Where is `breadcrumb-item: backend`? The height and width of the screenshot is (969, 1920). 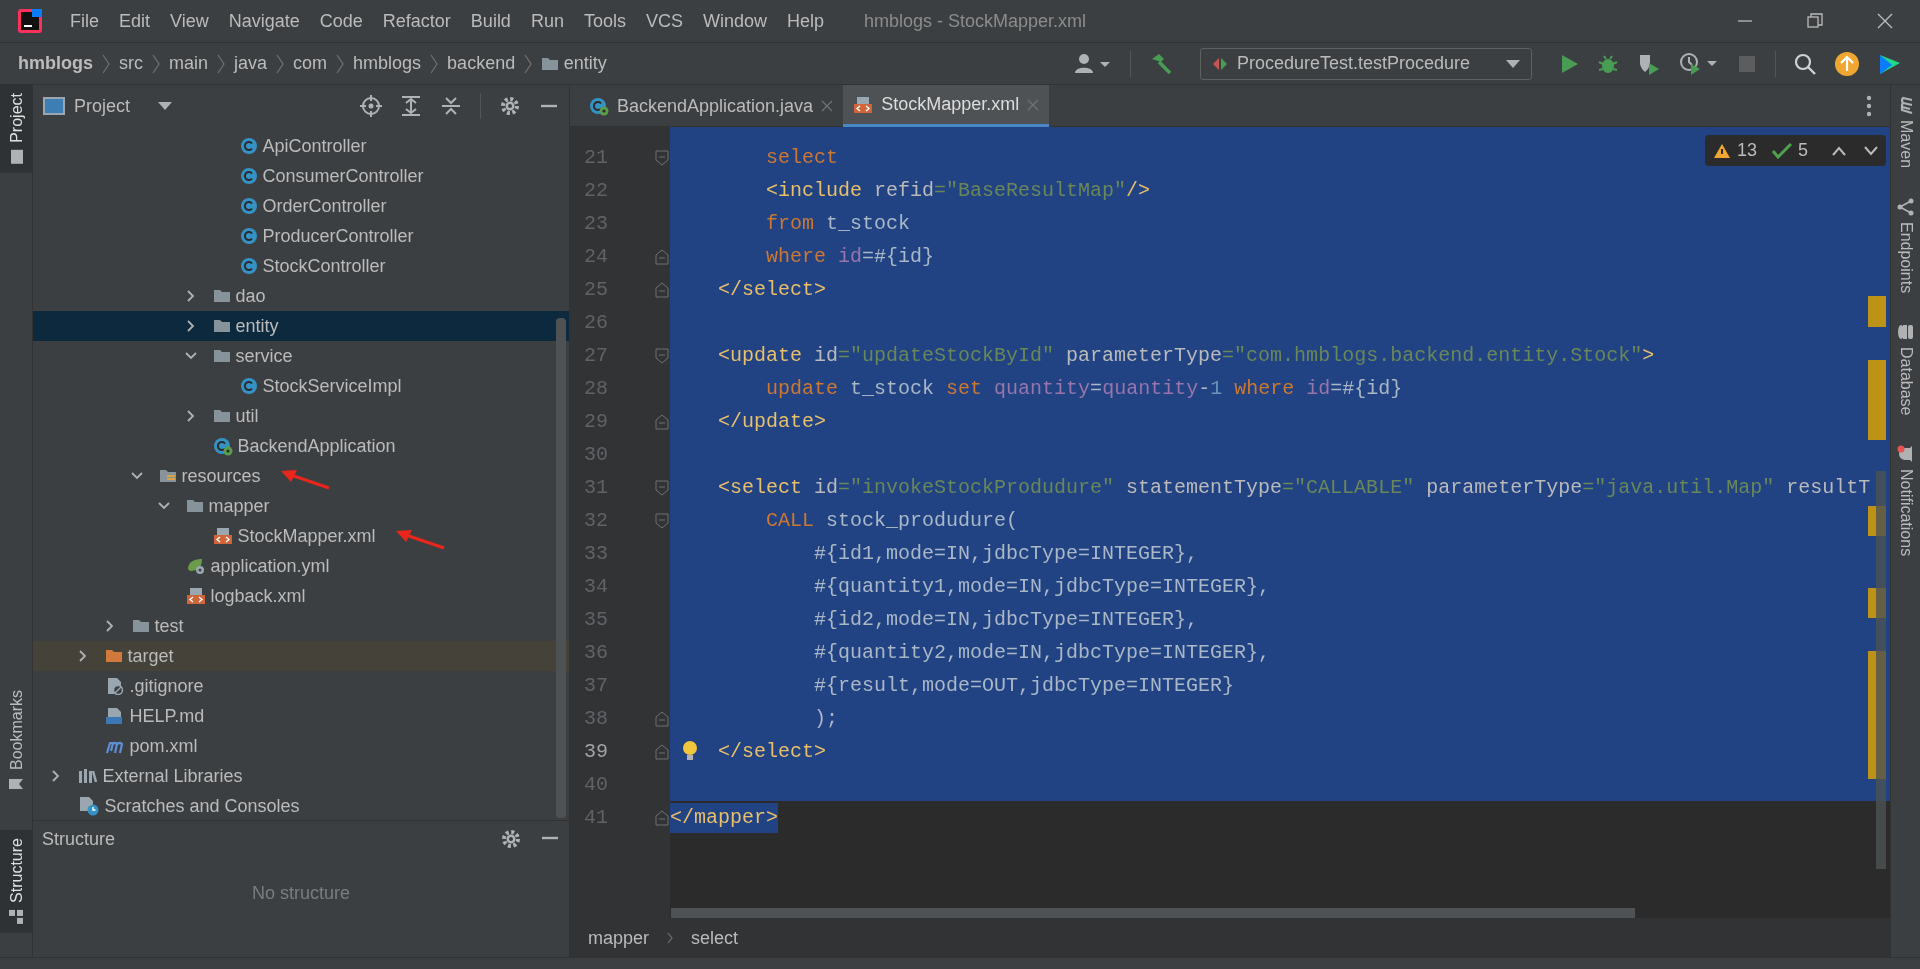
breadcrumb-item: backend is located at coordinates (481, 63).